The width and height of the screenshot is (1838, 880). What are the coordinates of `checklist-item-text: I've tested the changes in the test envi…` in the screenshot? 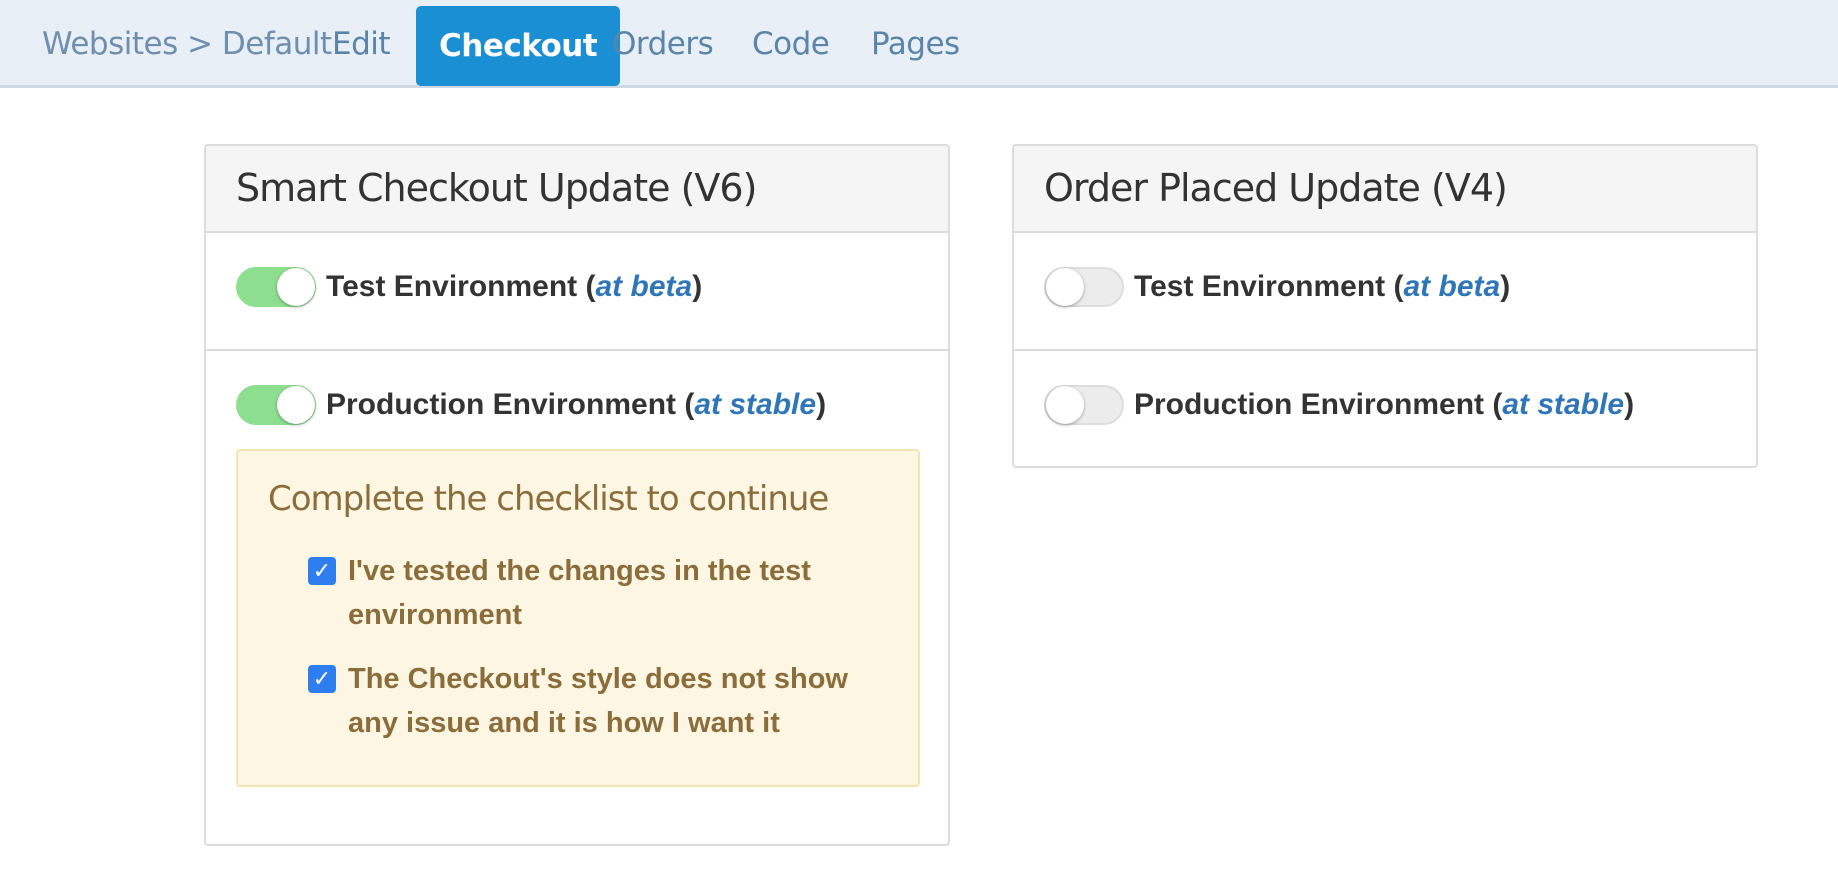 It's located at (579, 593).